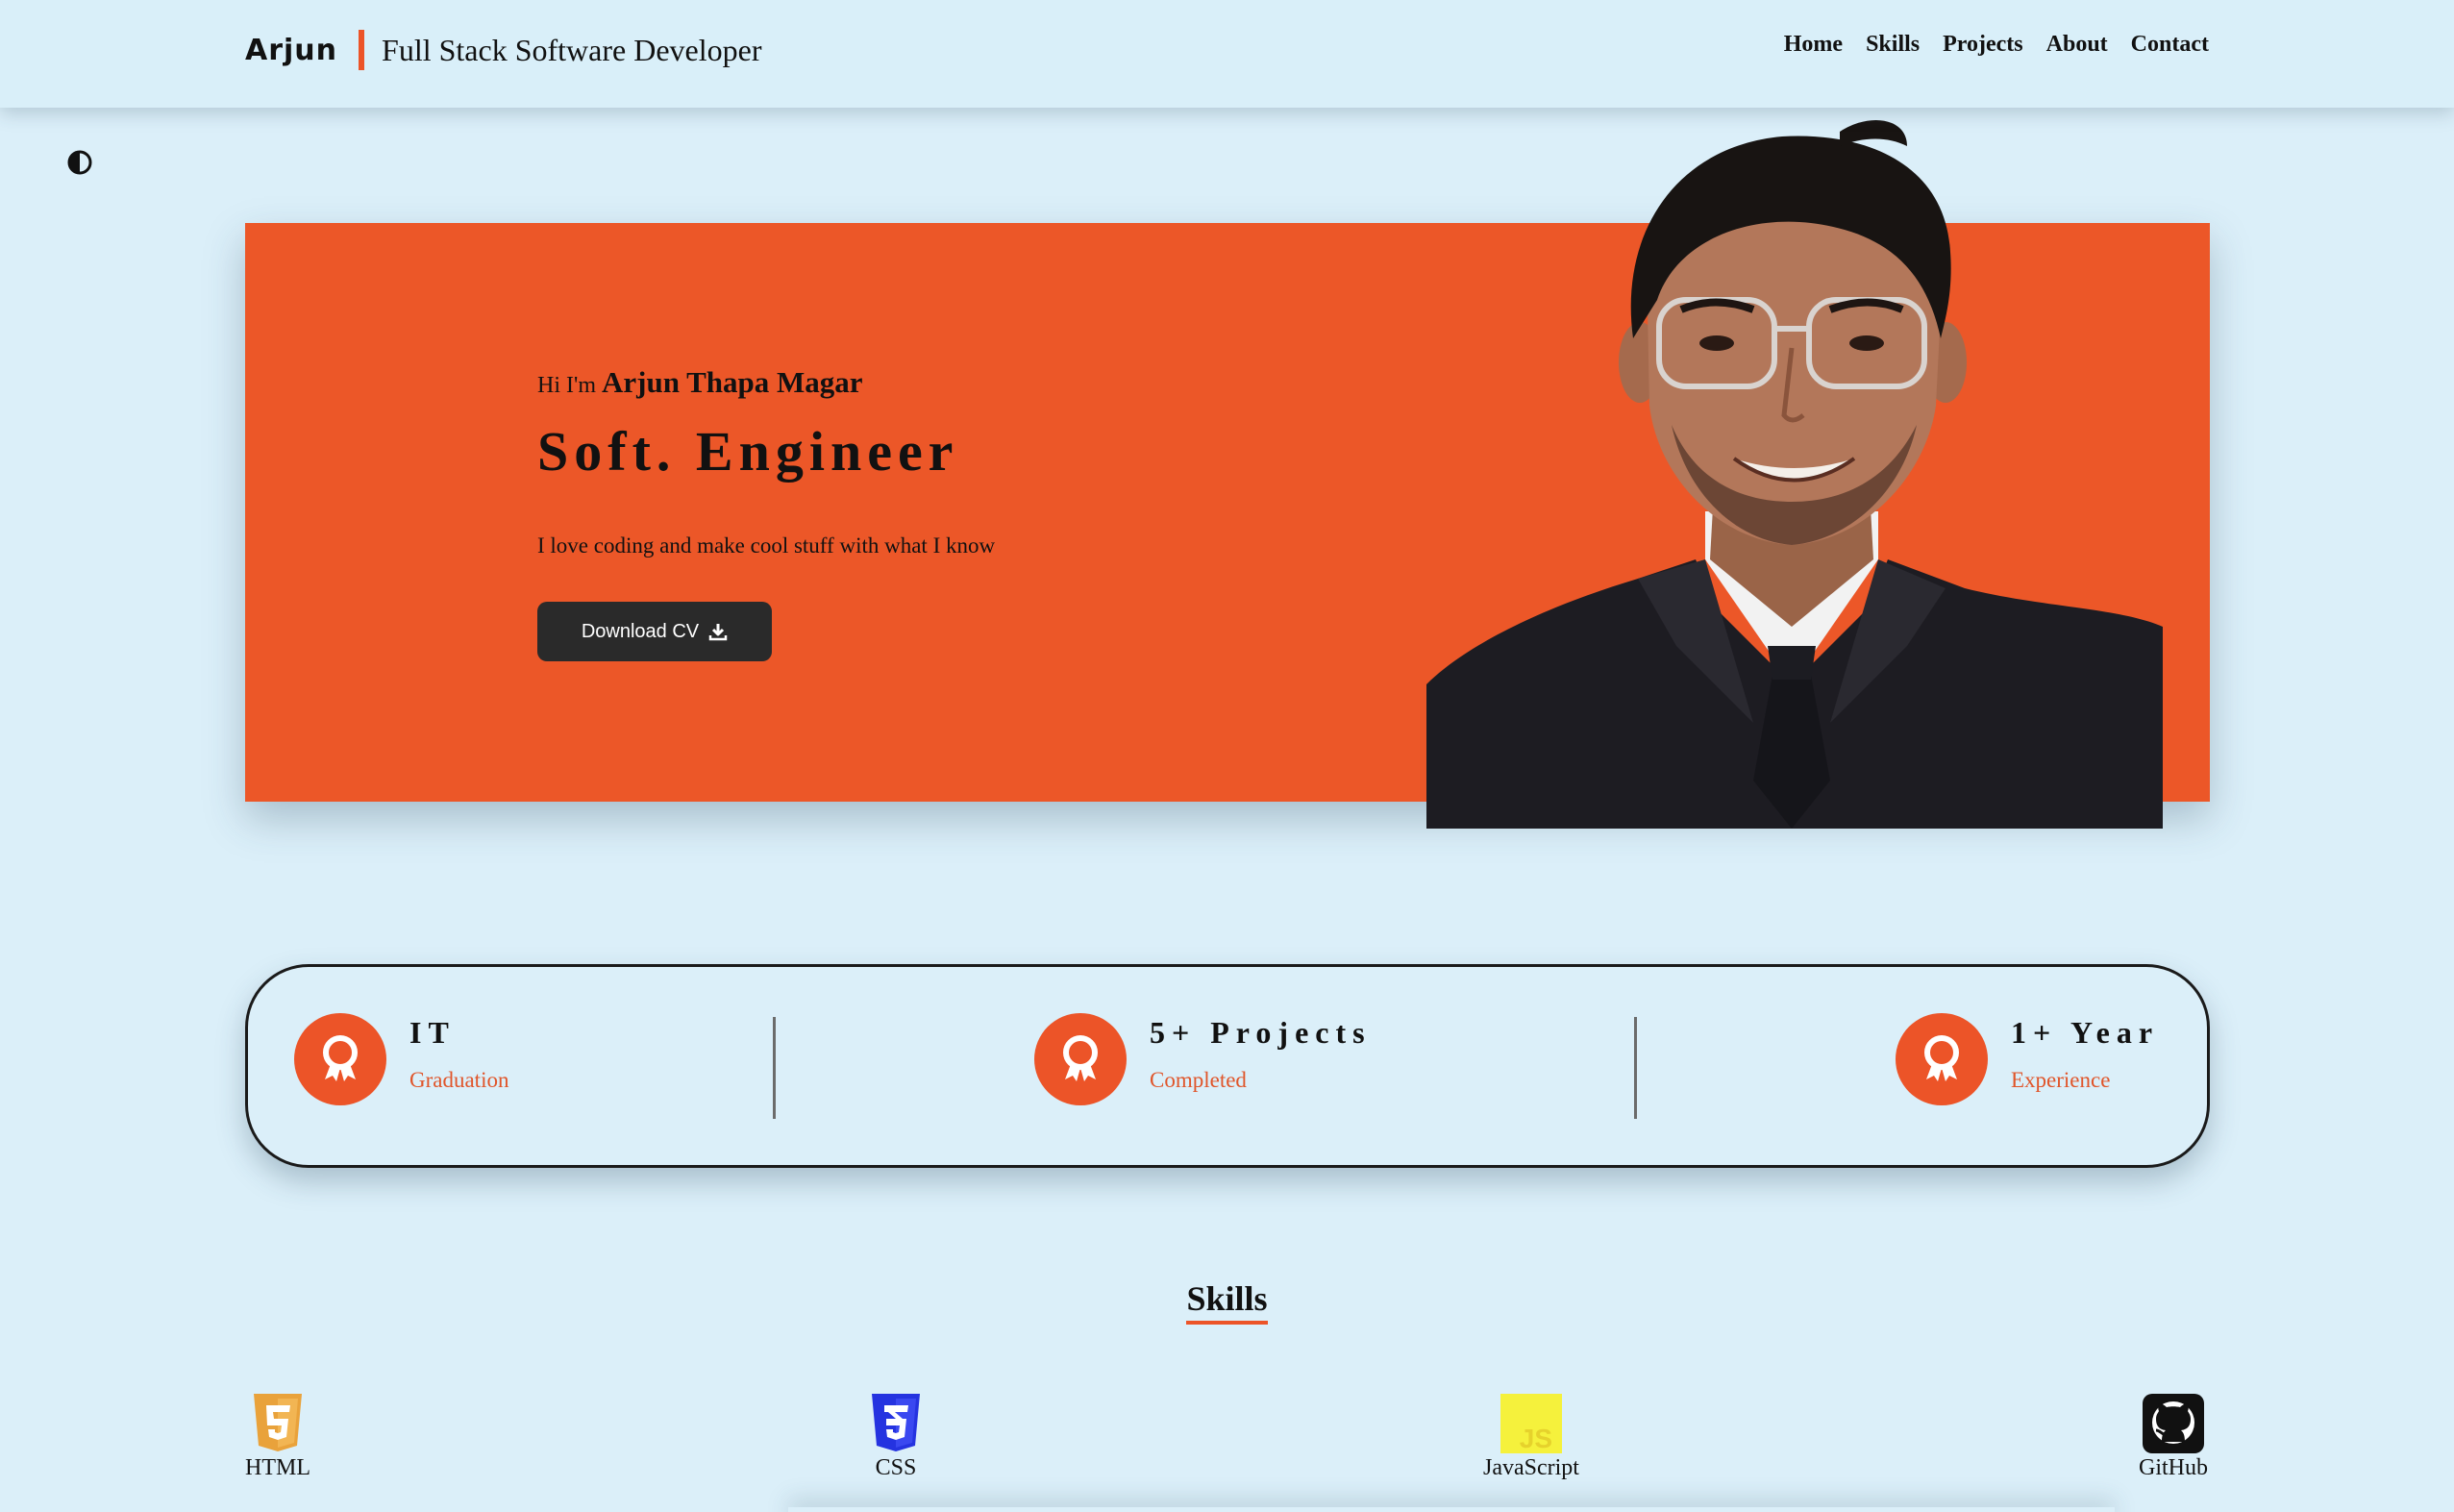  Describe the element at coordinates (1983, 45) in the screenshot. I see `nav-projects: Projects` at that location.